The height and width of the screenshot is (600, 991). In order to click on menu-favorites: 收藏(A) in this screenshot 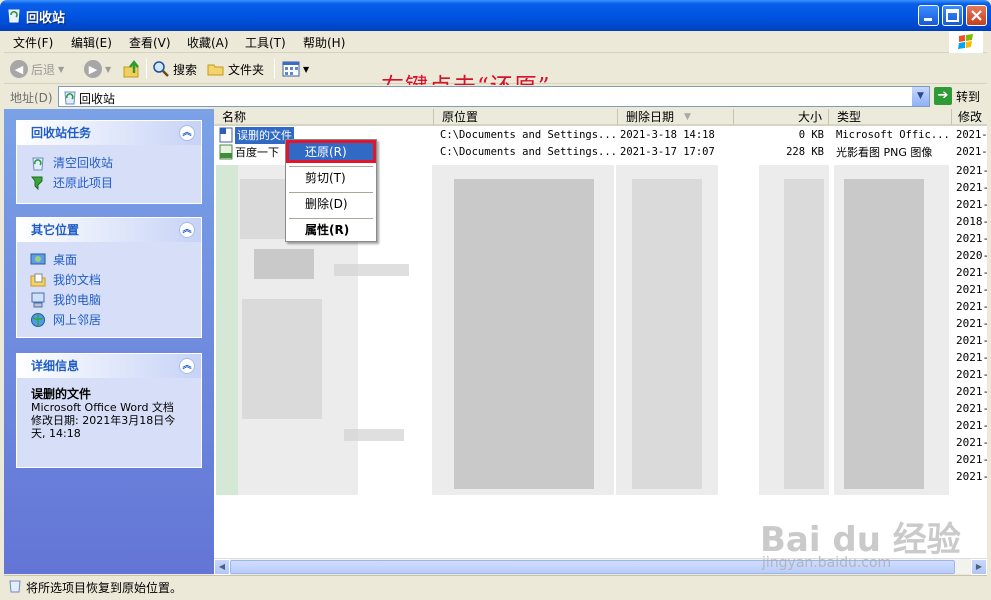, I will do `click(208, 42)`.